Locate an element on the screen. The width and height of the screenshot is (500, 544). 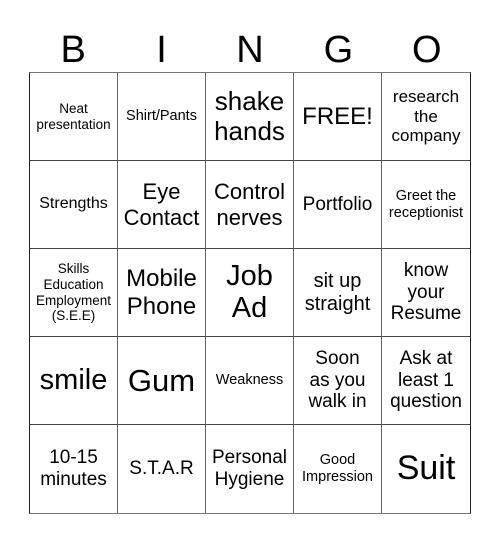
cell-text: Greet the receptionist is located at coordinates (426, 204).